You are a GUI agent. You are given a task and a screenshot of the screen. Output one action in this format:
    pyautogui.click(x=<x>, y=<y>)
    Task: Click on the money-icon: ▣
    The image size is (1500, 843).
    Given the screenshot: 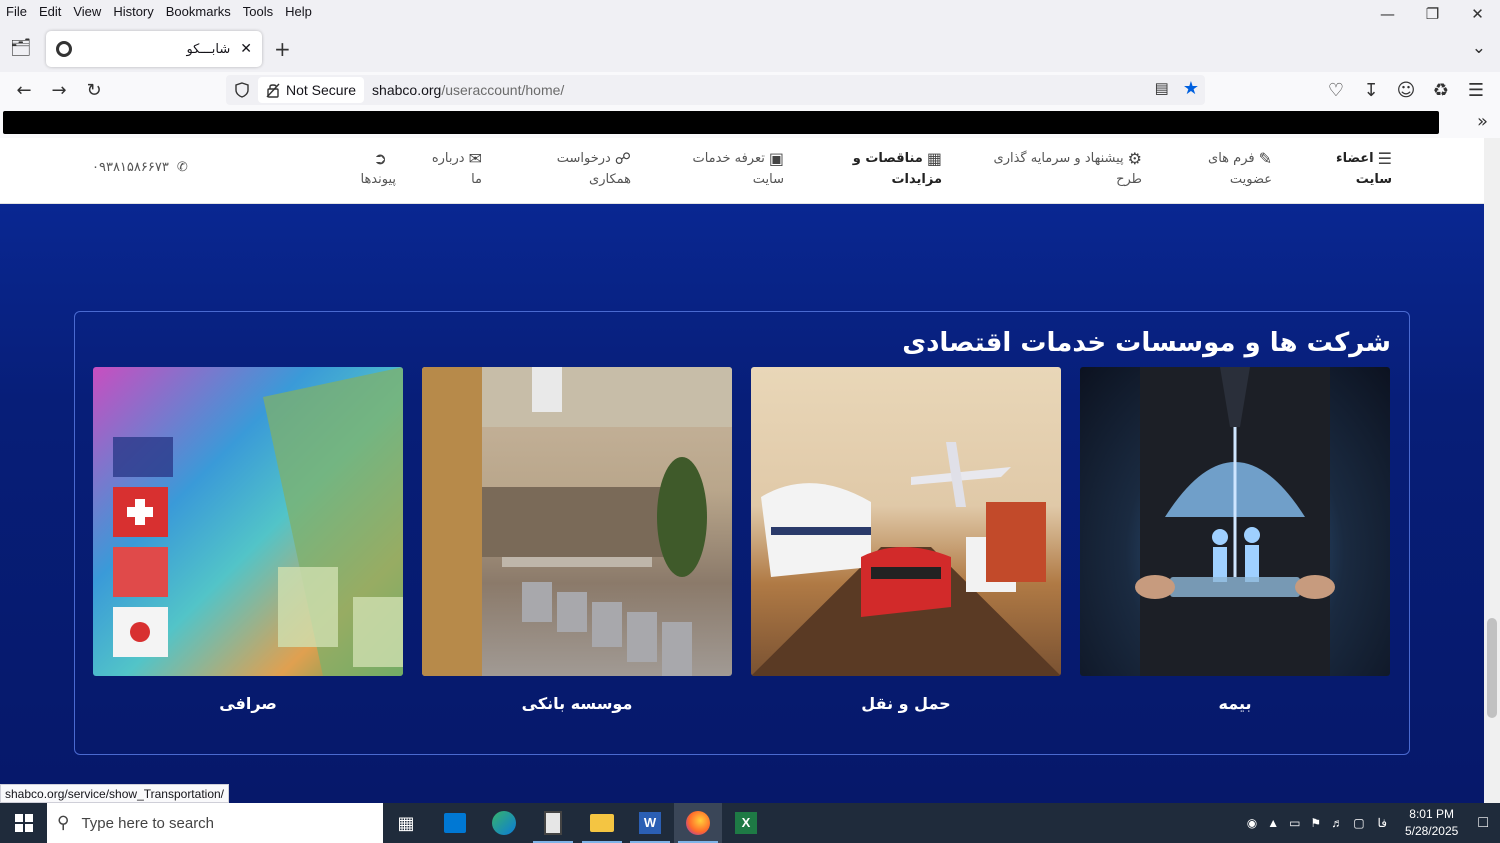 What is the action you would take?
    pyautogui.click(x=776, y=158)
    